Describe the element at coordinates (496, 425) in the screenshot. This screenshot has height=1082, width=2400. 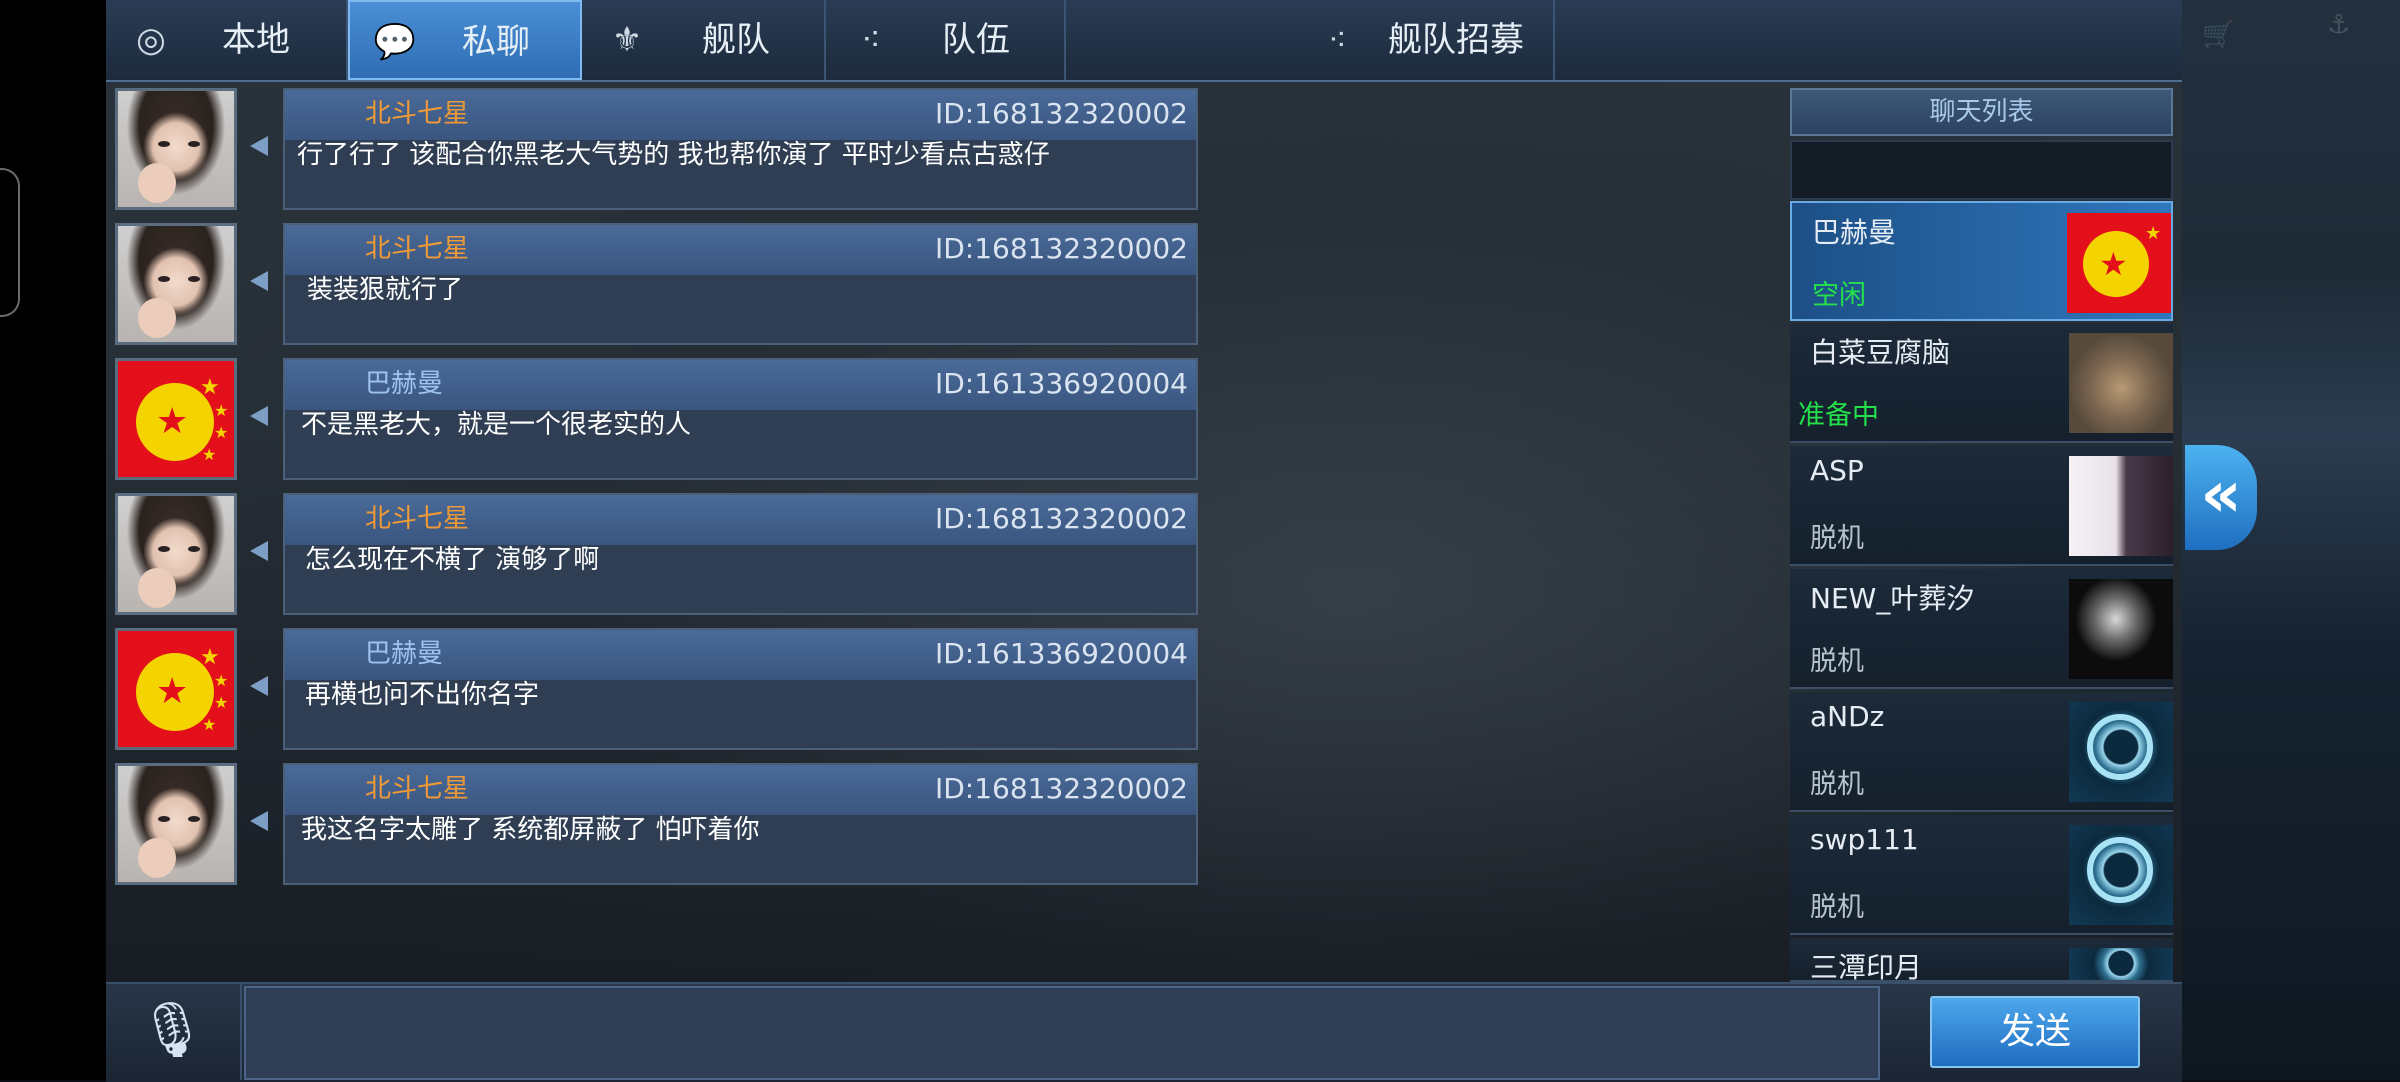
I see `message-text: 不是黑老大，就是一个很老实的人` at that location.